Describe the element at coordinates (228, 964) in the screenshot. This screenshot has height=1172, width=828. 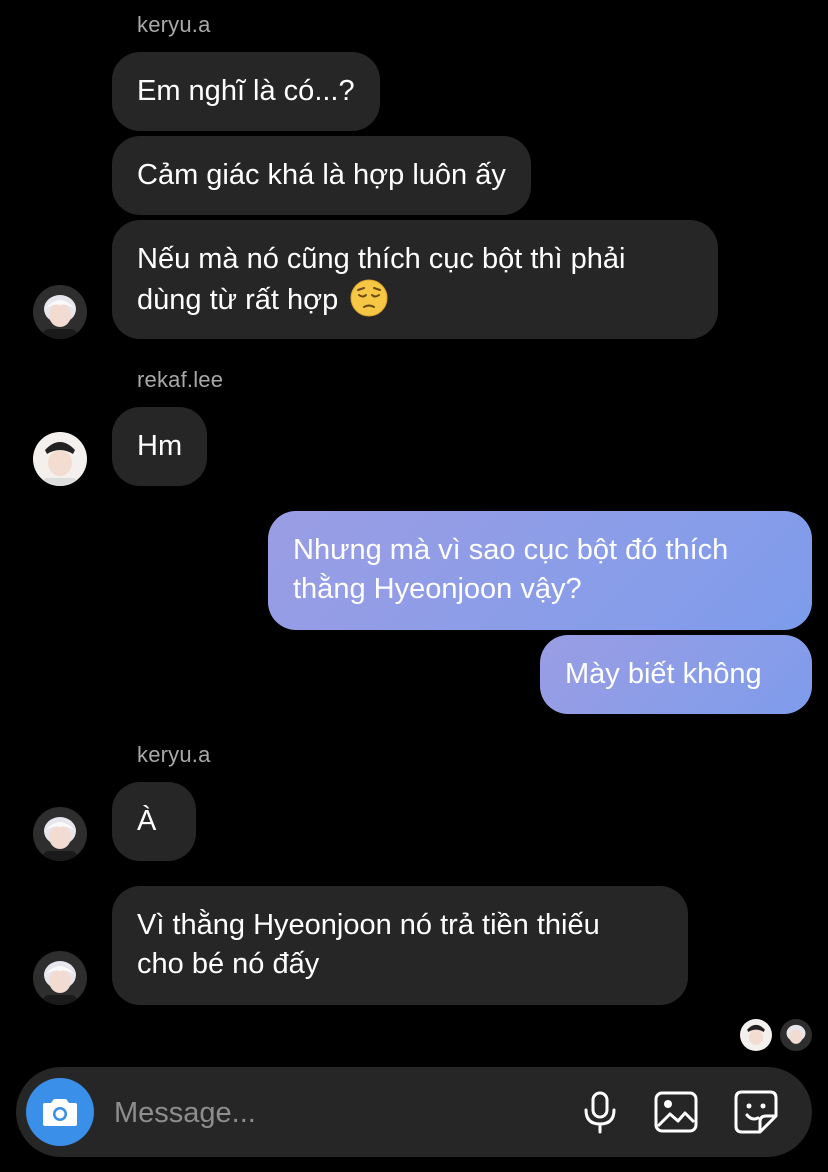
I see `message-text-line: cho bé nó đấy` at that location.